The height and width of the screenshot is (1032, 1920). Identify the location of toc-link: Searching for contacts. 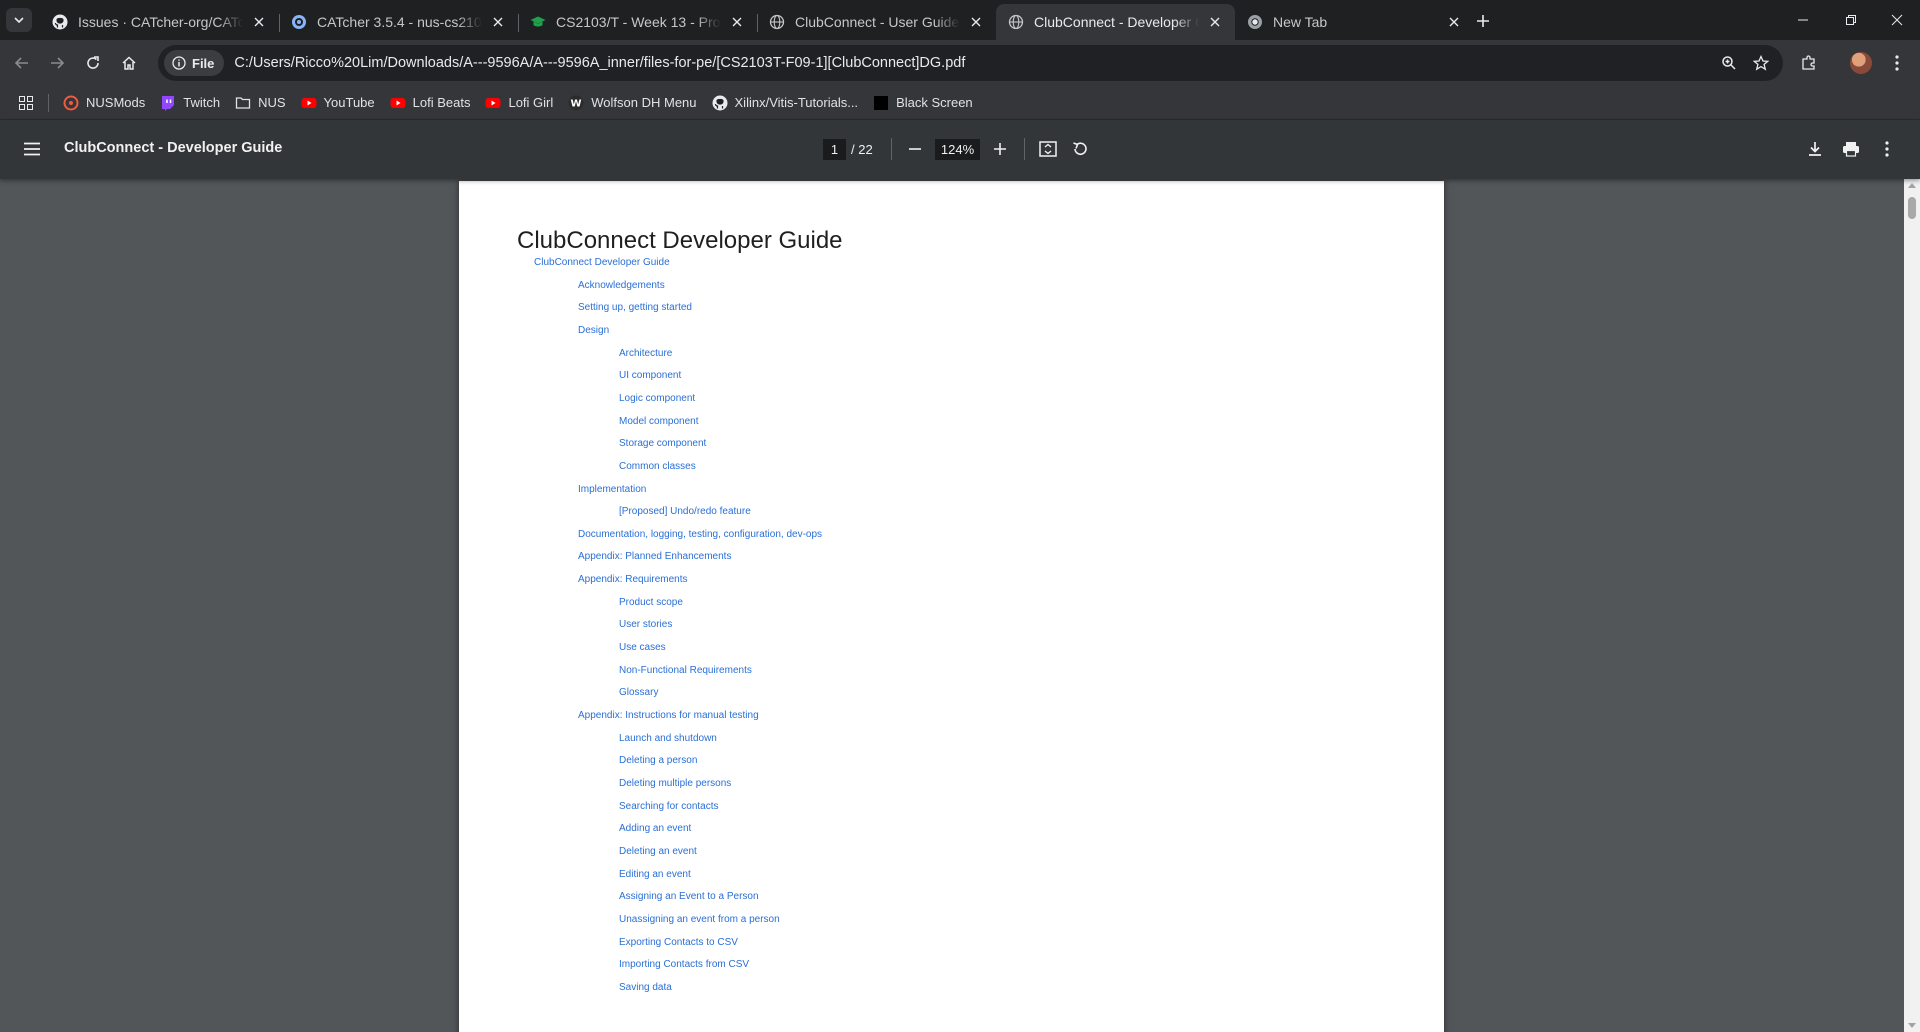
(669, 806).